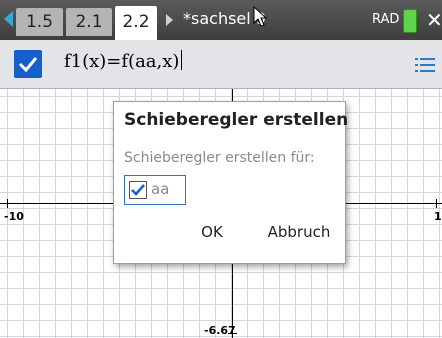  Describe the element at coordinates (169, 20) in the screenshot. I see `next-page-arrow-icon` at that location.